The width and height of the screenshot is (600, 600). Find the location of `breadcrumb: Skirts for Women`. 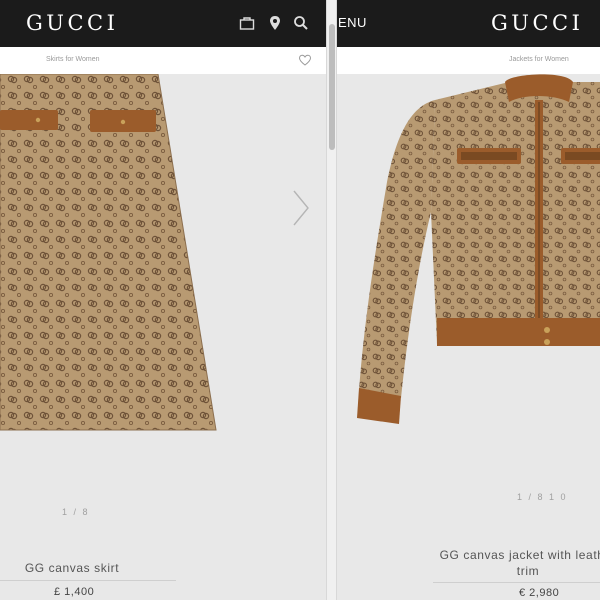

breadcrumb: Skirts for Women is located at coordinates (73, 59).